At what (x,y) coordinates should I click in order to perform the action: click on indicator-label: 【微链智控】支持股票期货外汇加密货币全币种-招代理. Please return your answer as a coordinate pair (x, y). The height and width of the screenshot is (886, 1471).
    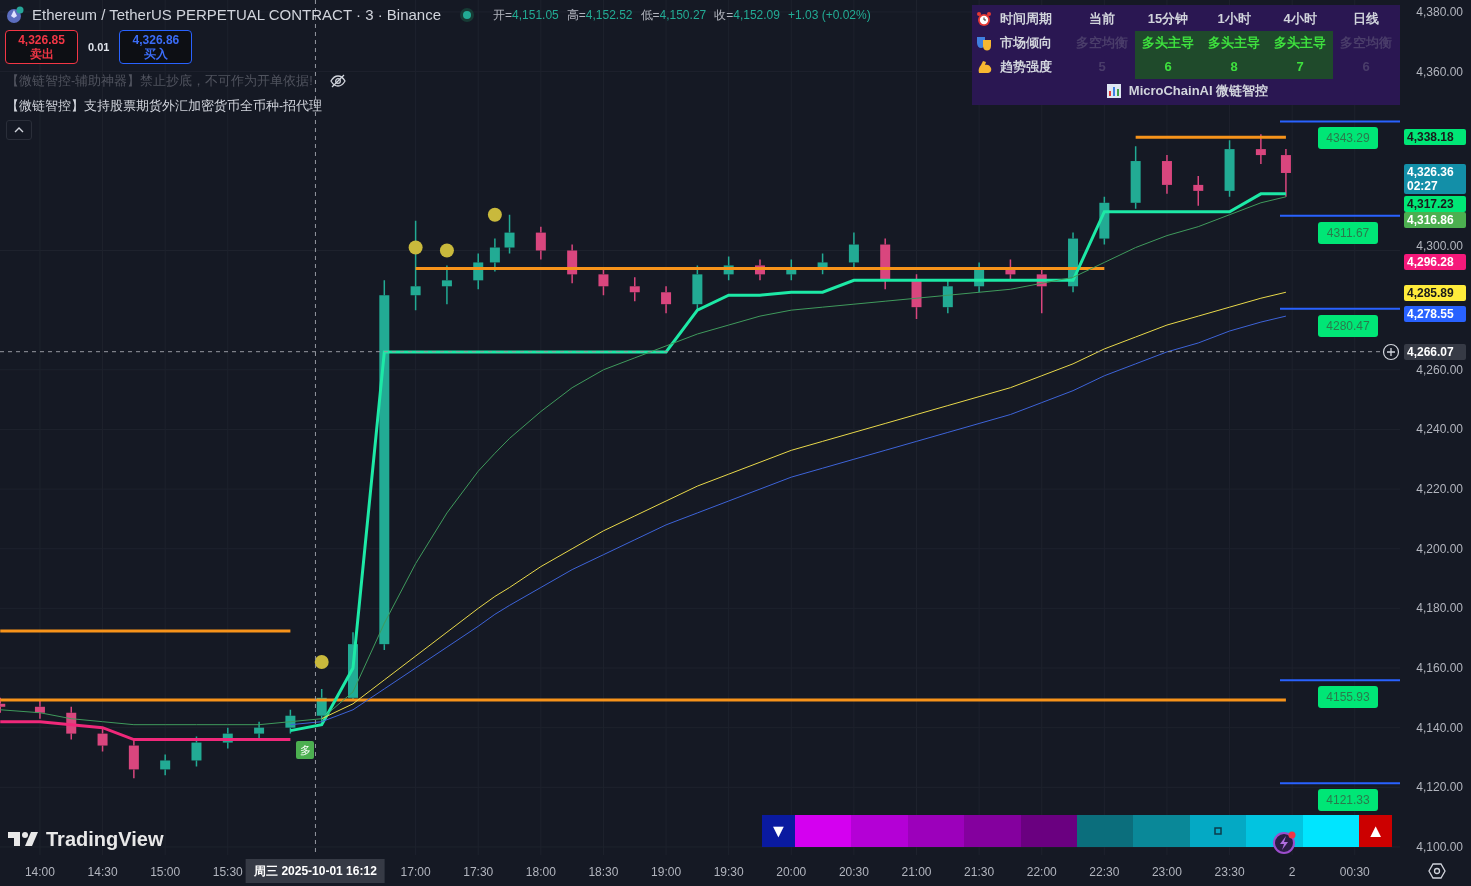
    Looking at the image, I should click on (164, 106).